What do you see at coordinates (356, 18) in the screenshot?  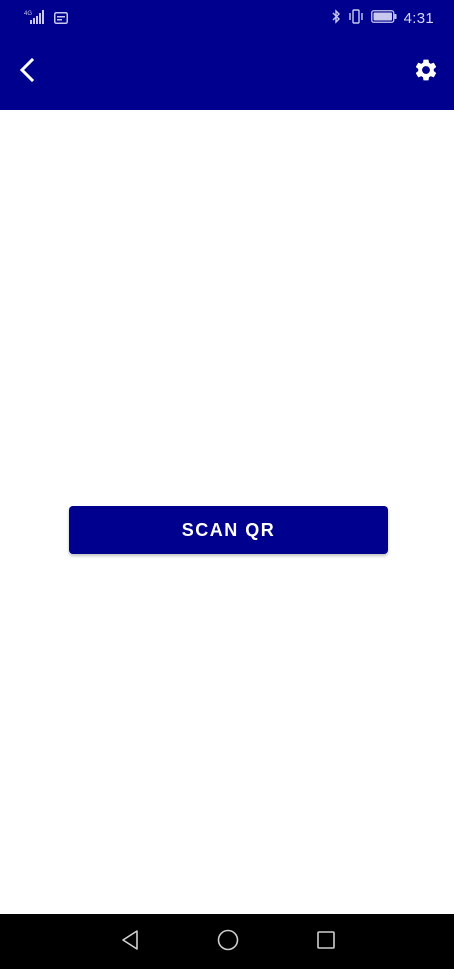 I see `vibrate-icon` at bounding box center [356, 18].